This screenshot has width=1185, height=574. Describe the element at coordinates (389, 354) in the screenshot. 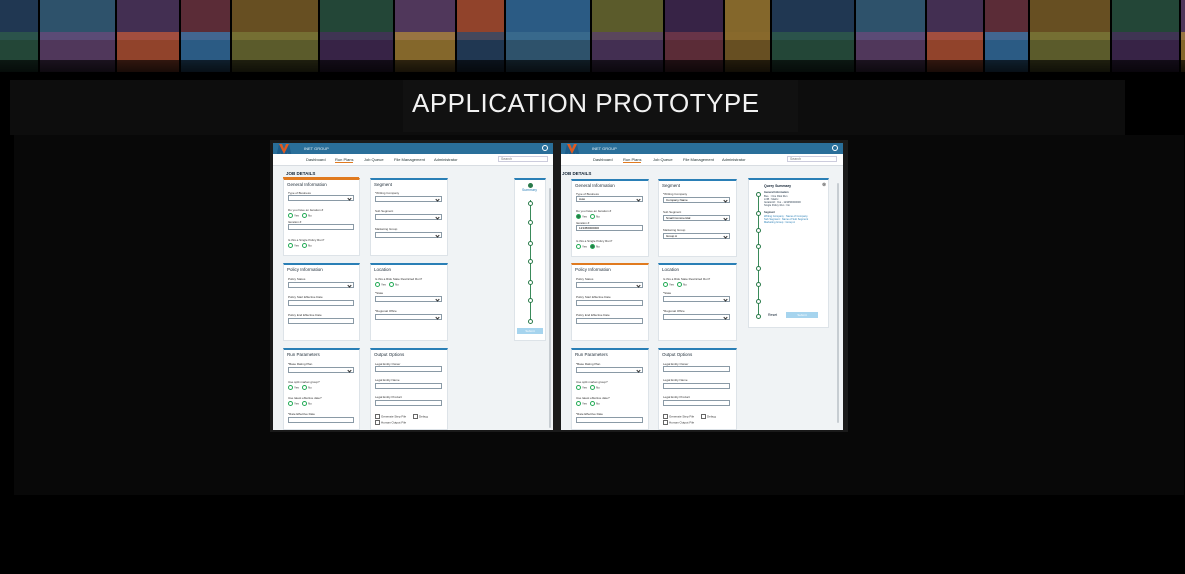

I see `panel-title: Output Options` at that location.